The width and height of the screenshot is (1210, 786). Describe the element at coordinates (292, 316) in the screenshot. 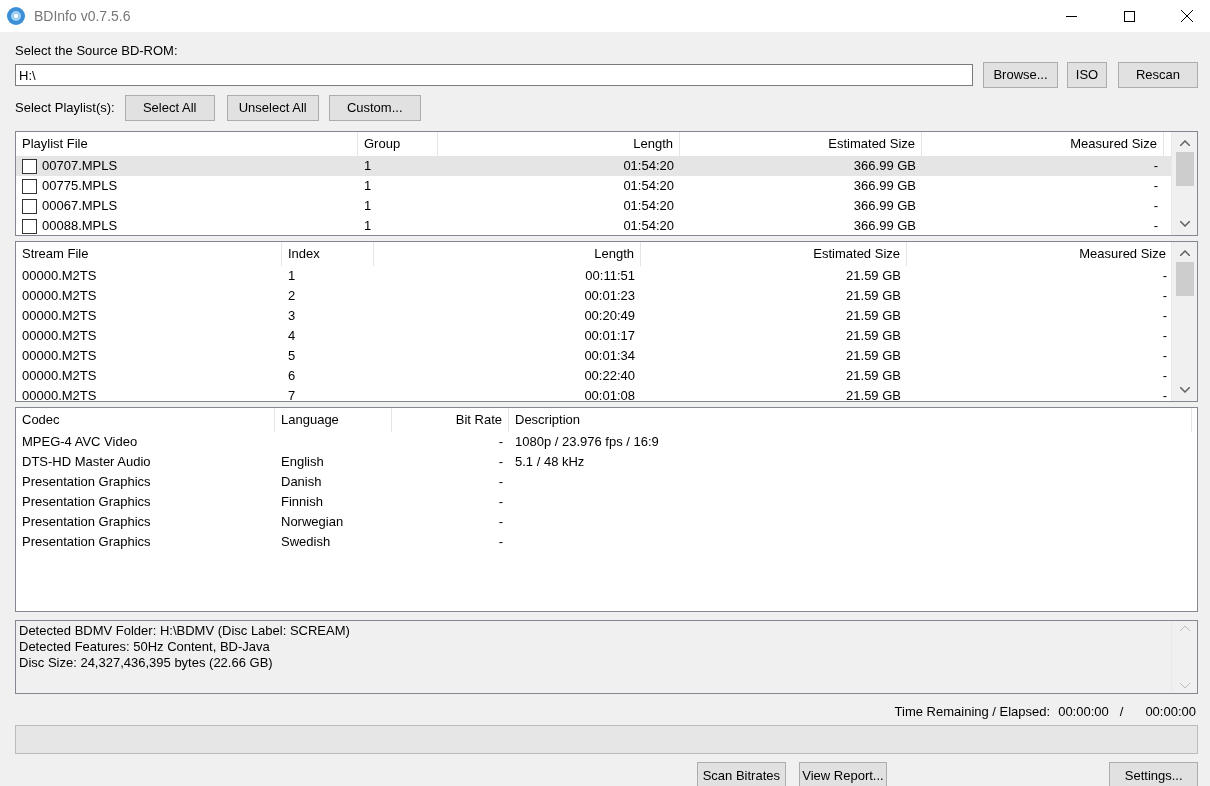

I see `table-cell-text: 3` at that location.